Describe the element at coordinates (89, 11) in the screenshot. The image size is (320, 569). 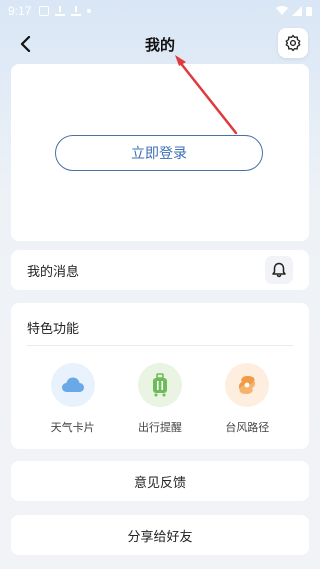
I see `more-dot-icon` at that location.